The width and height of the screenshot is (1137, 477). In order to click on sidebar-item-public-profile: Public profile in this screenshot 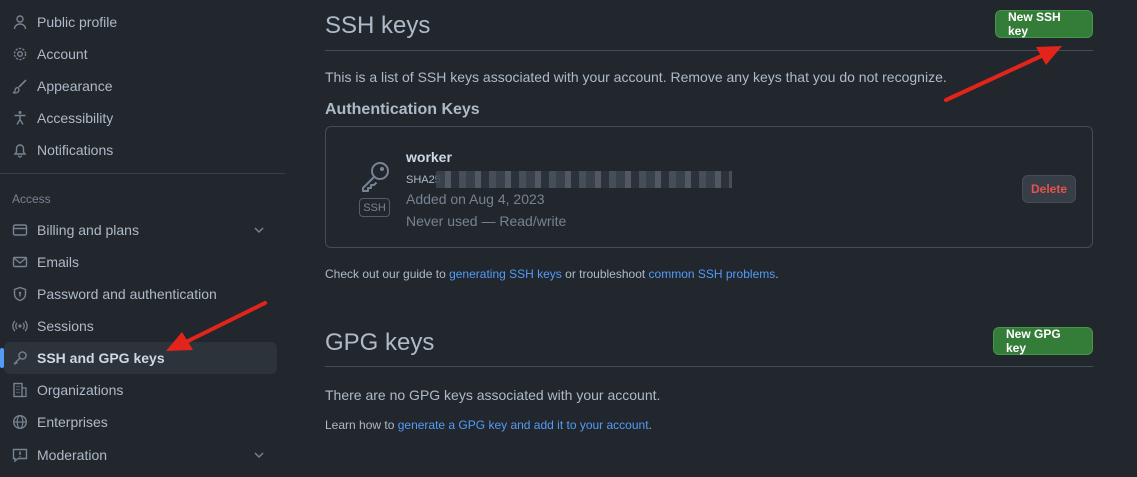, I will do `click(140, 22)`.